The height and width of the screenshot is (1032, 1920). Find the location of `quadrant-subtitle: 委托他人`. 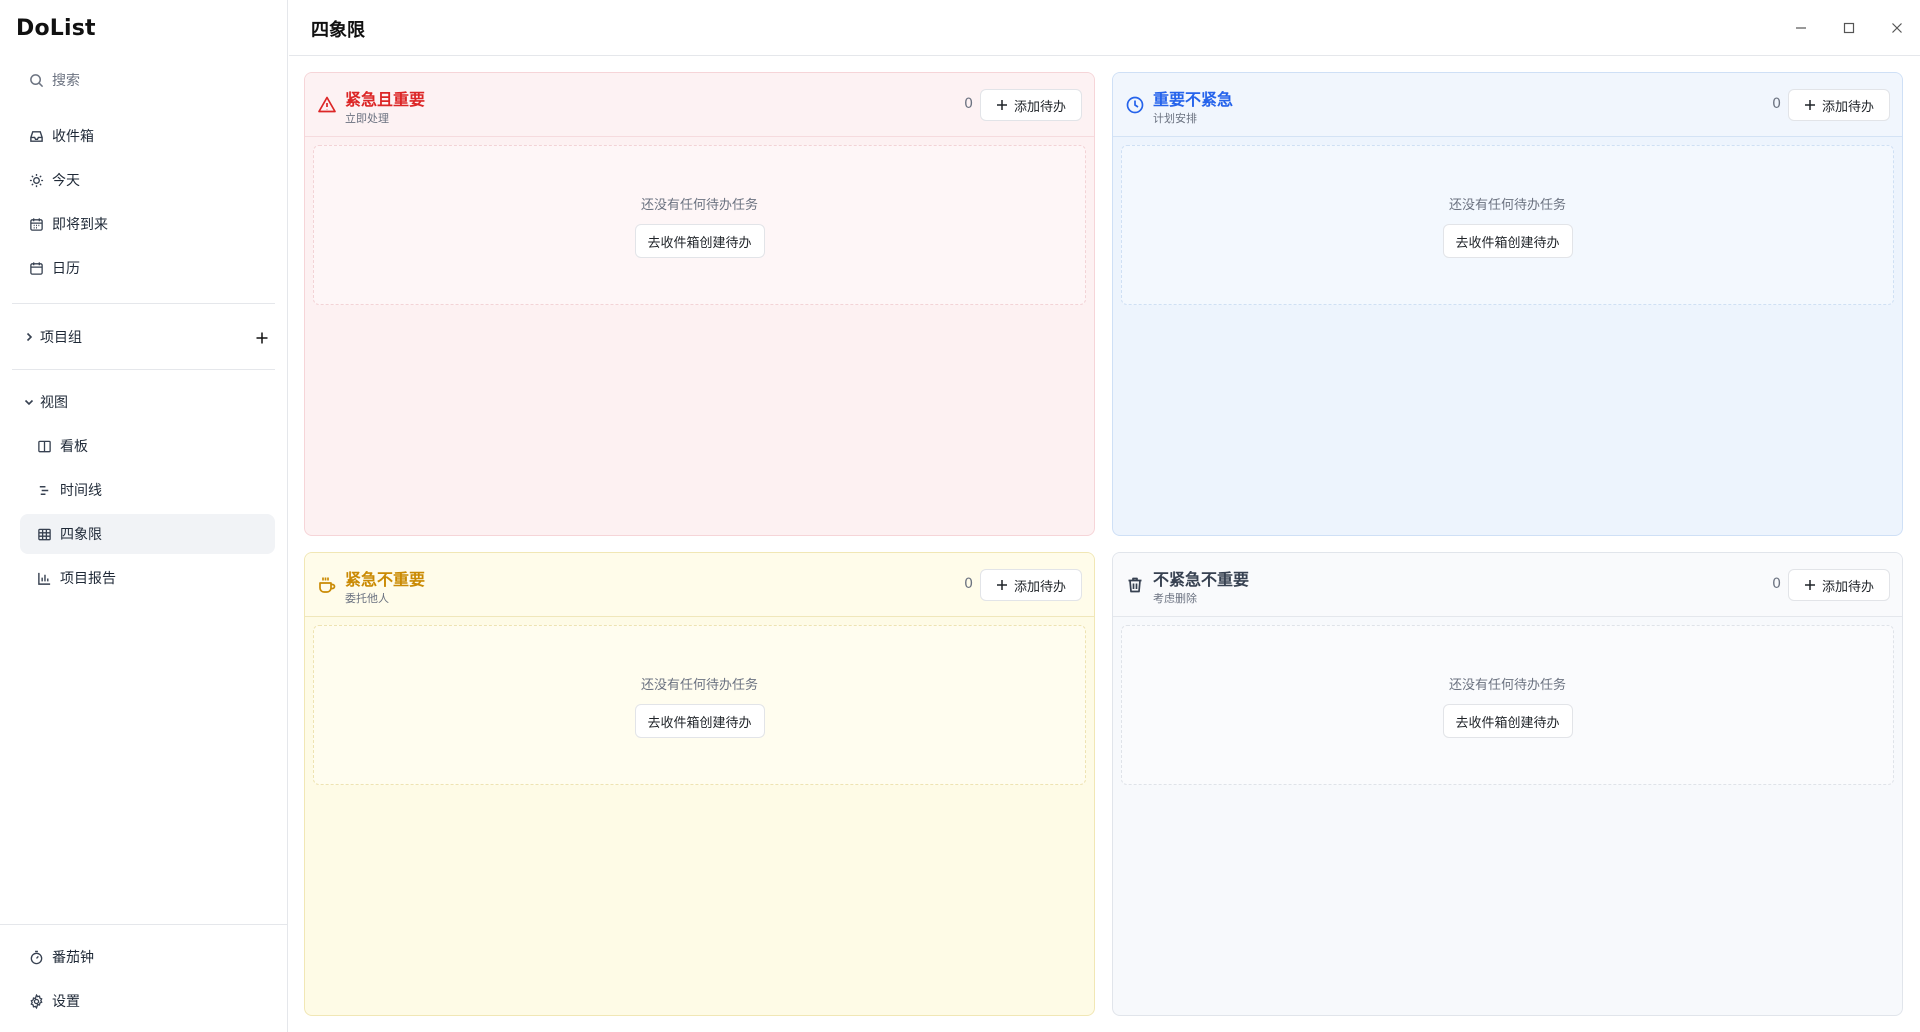

quadrant-subtitle: 委托他人 is located at coordinates (367, 598).